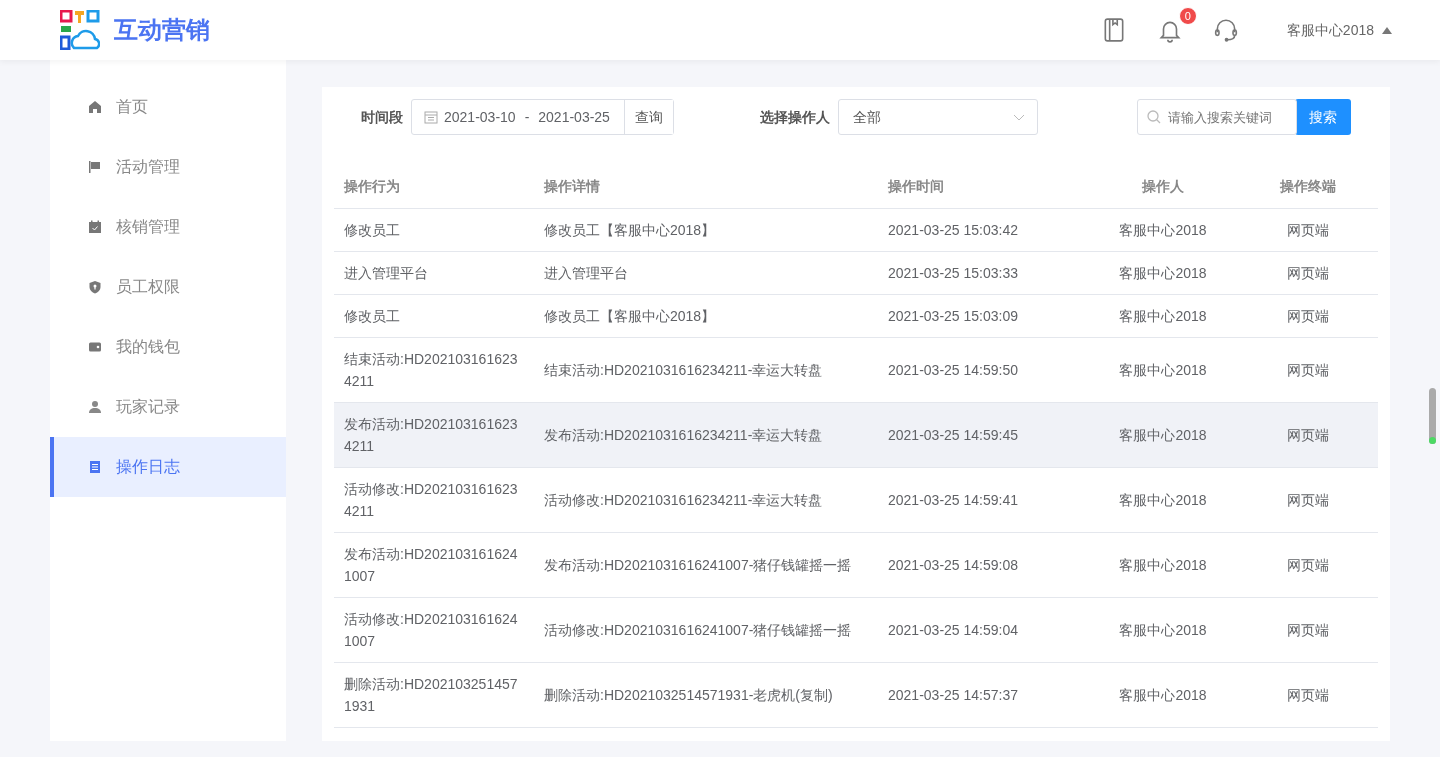 This screenshot has height=757, width=1440. Describe the element at coordinates (1163, 186) in the screenshot. I see `column-header: 操作人` at that location.